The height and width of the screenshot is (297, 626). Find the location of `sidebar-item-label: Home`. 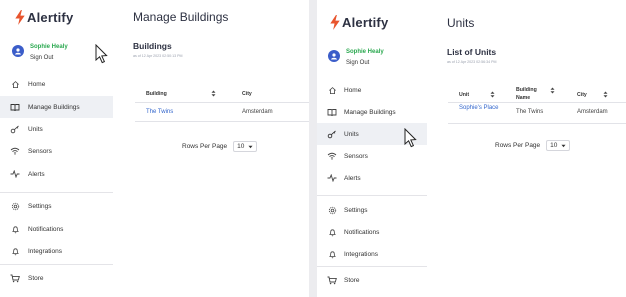

sidebar-item-label: Home is located at coordinates (353, 90).